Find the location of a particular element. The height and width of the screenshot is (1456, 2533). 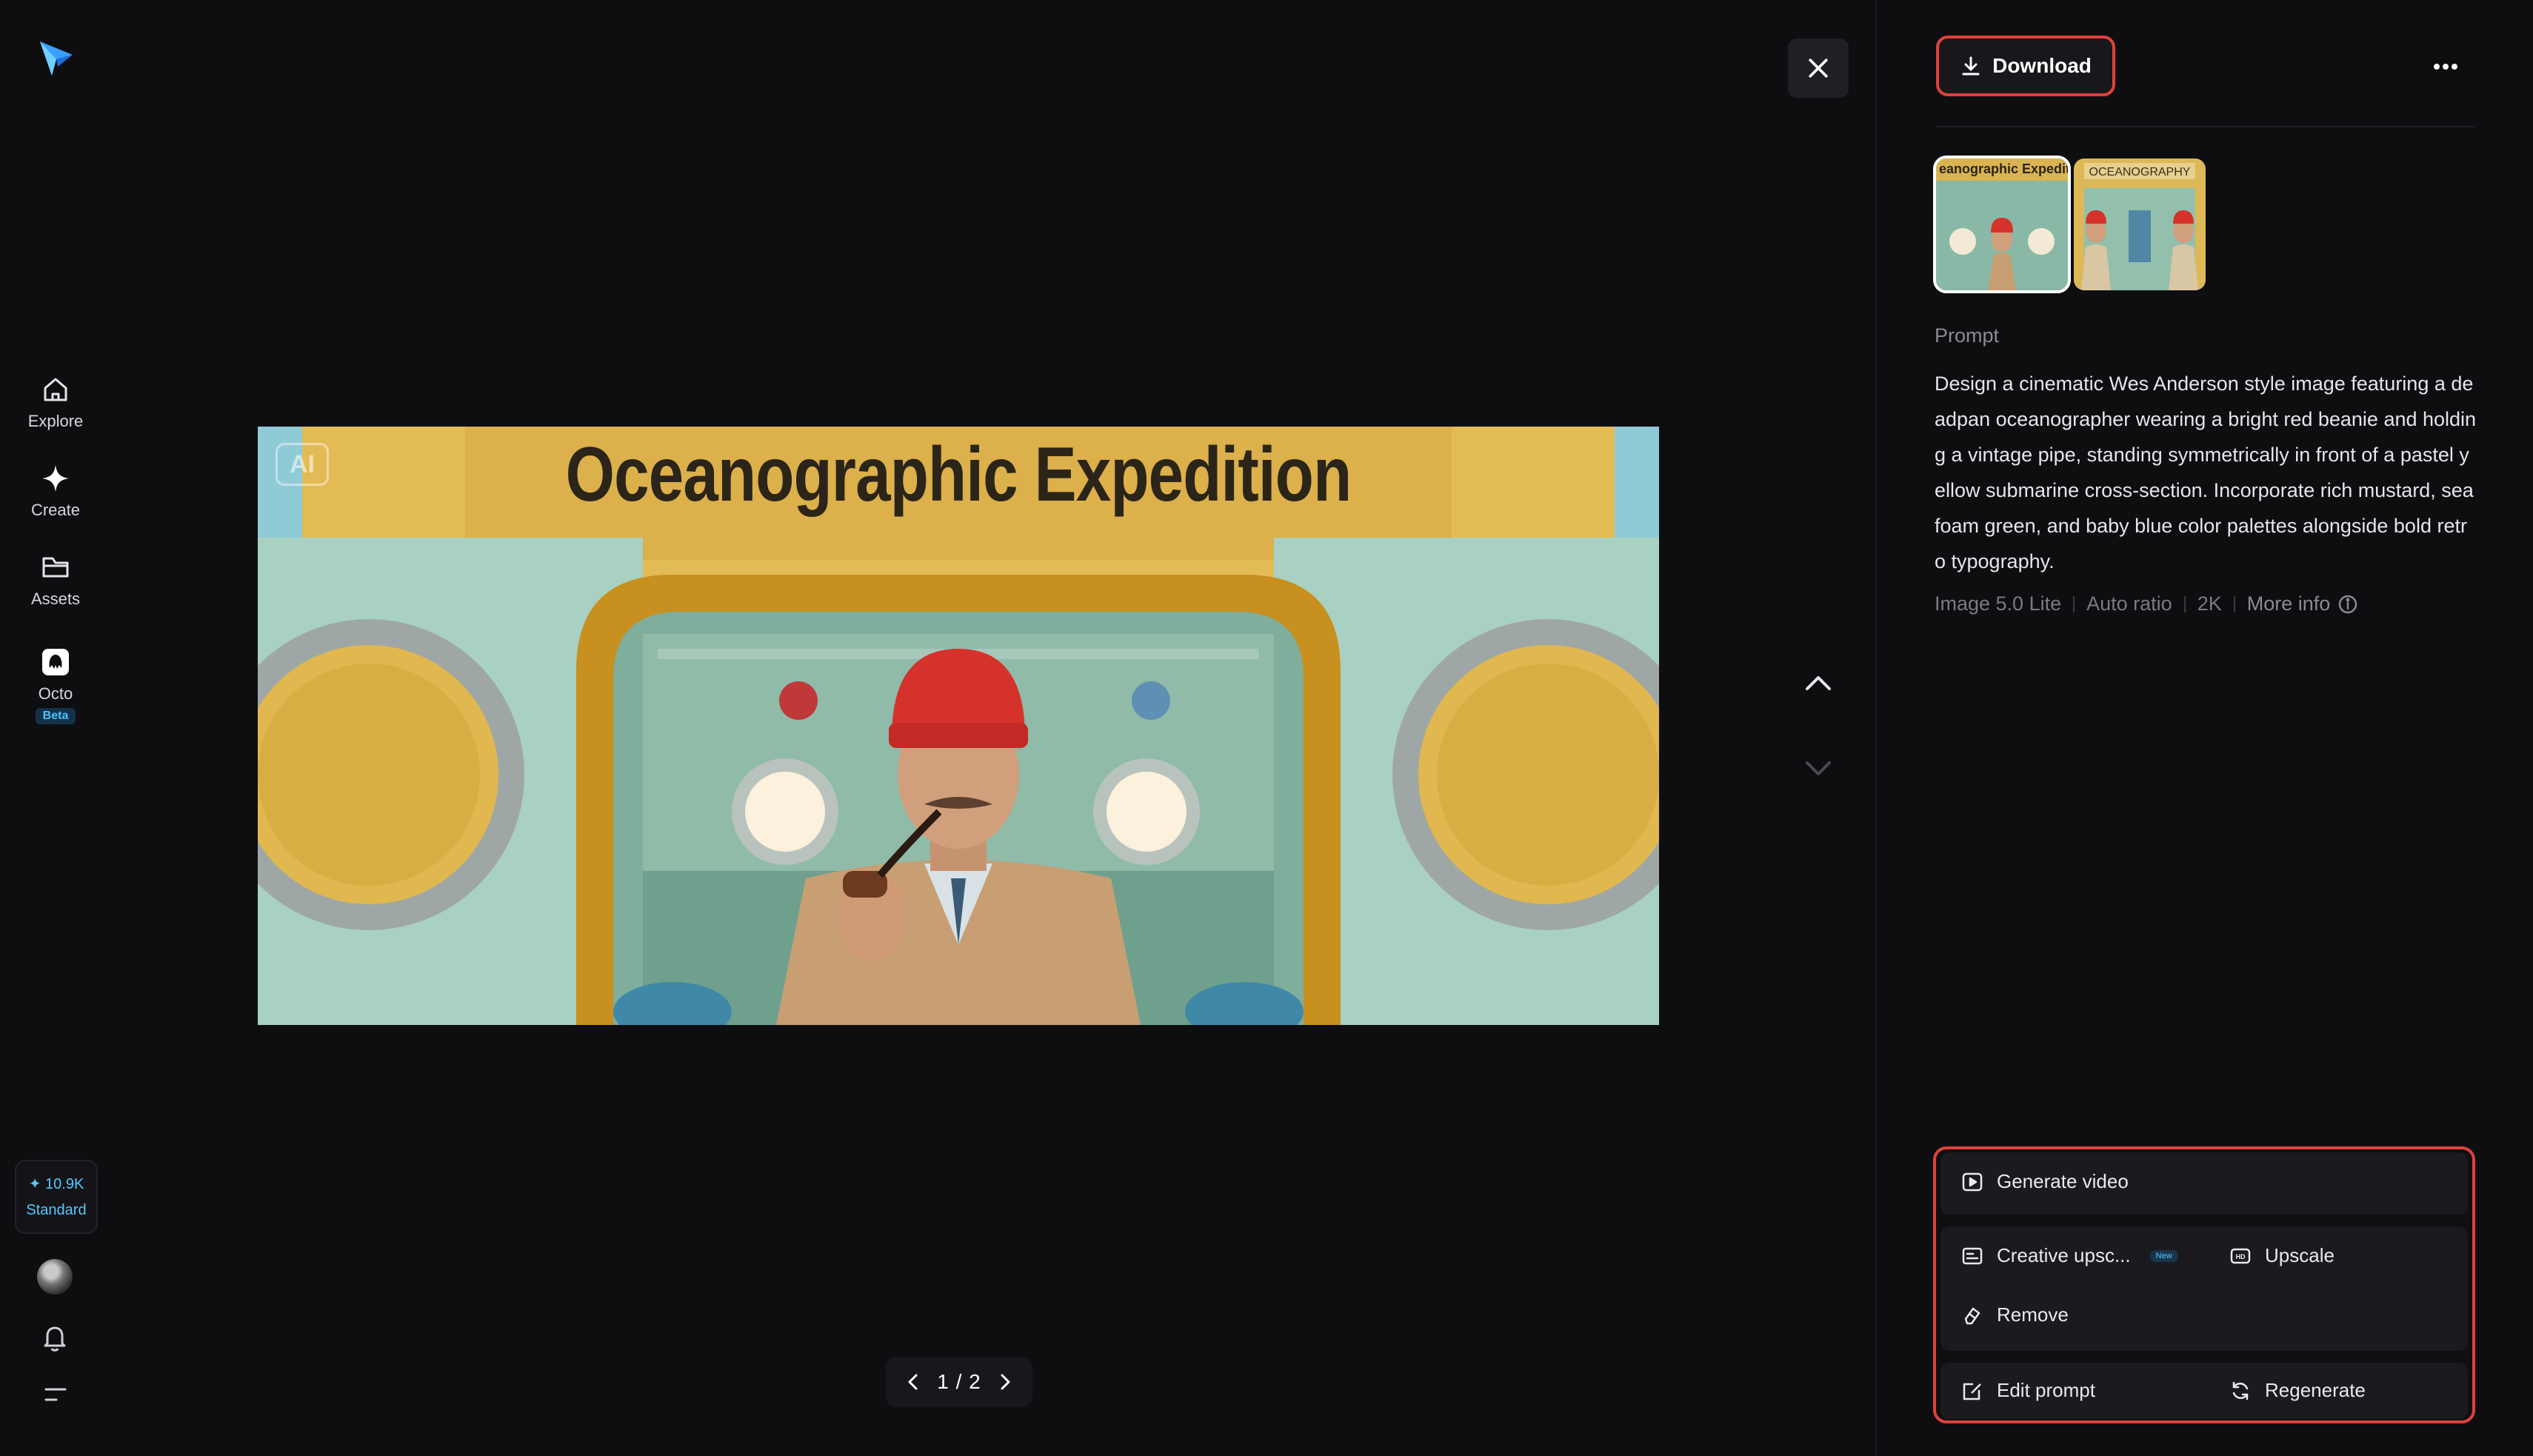

home-icon is located at coordinates (55, 390).